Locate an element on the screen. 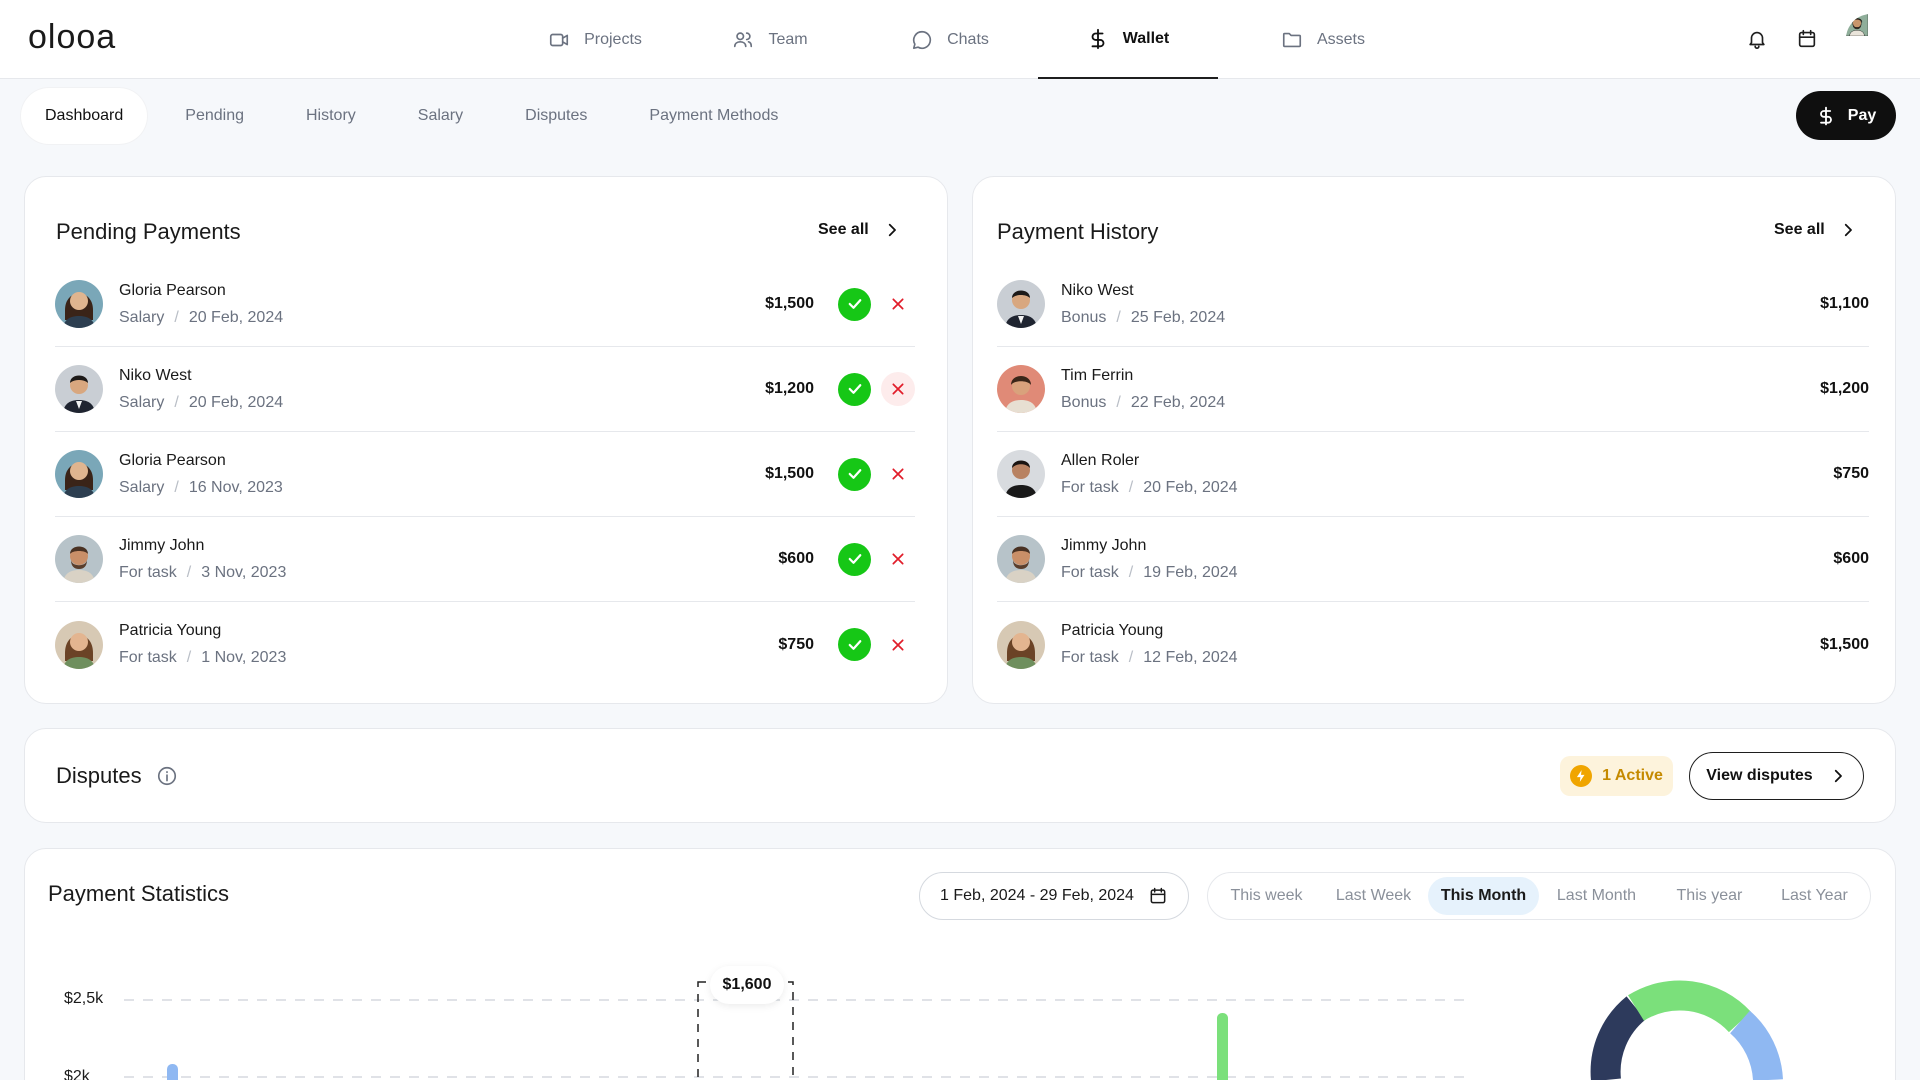  pay-button: Pay is located at coordinates (1846, 115).